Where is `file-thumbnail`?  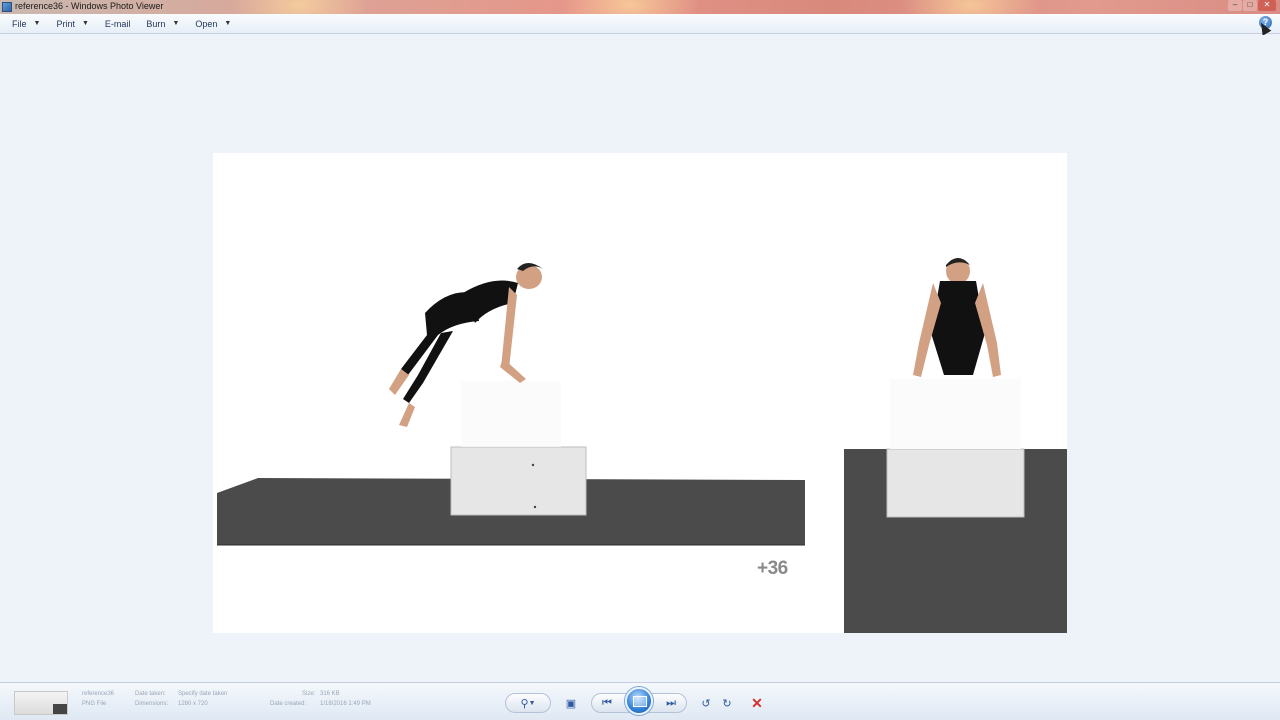
file-thumbnail is located at coordinates (41, 703).